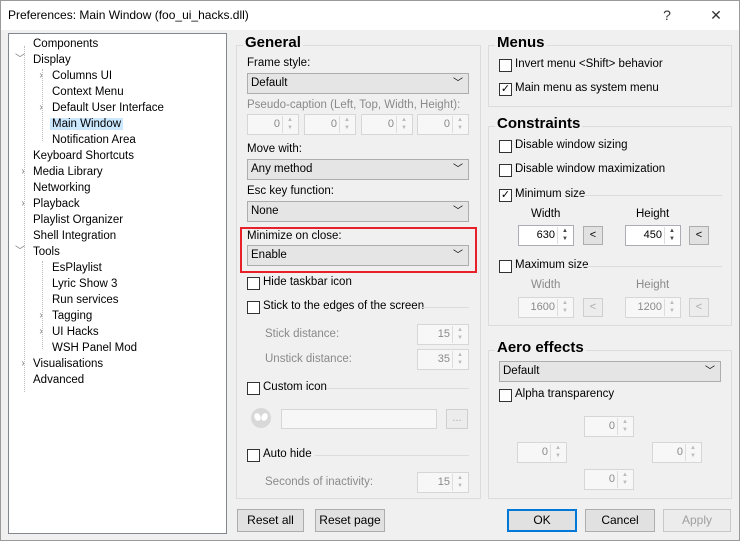  I want to click on tree-item-default-user-interface: Default User Interface, so click(108, 108).